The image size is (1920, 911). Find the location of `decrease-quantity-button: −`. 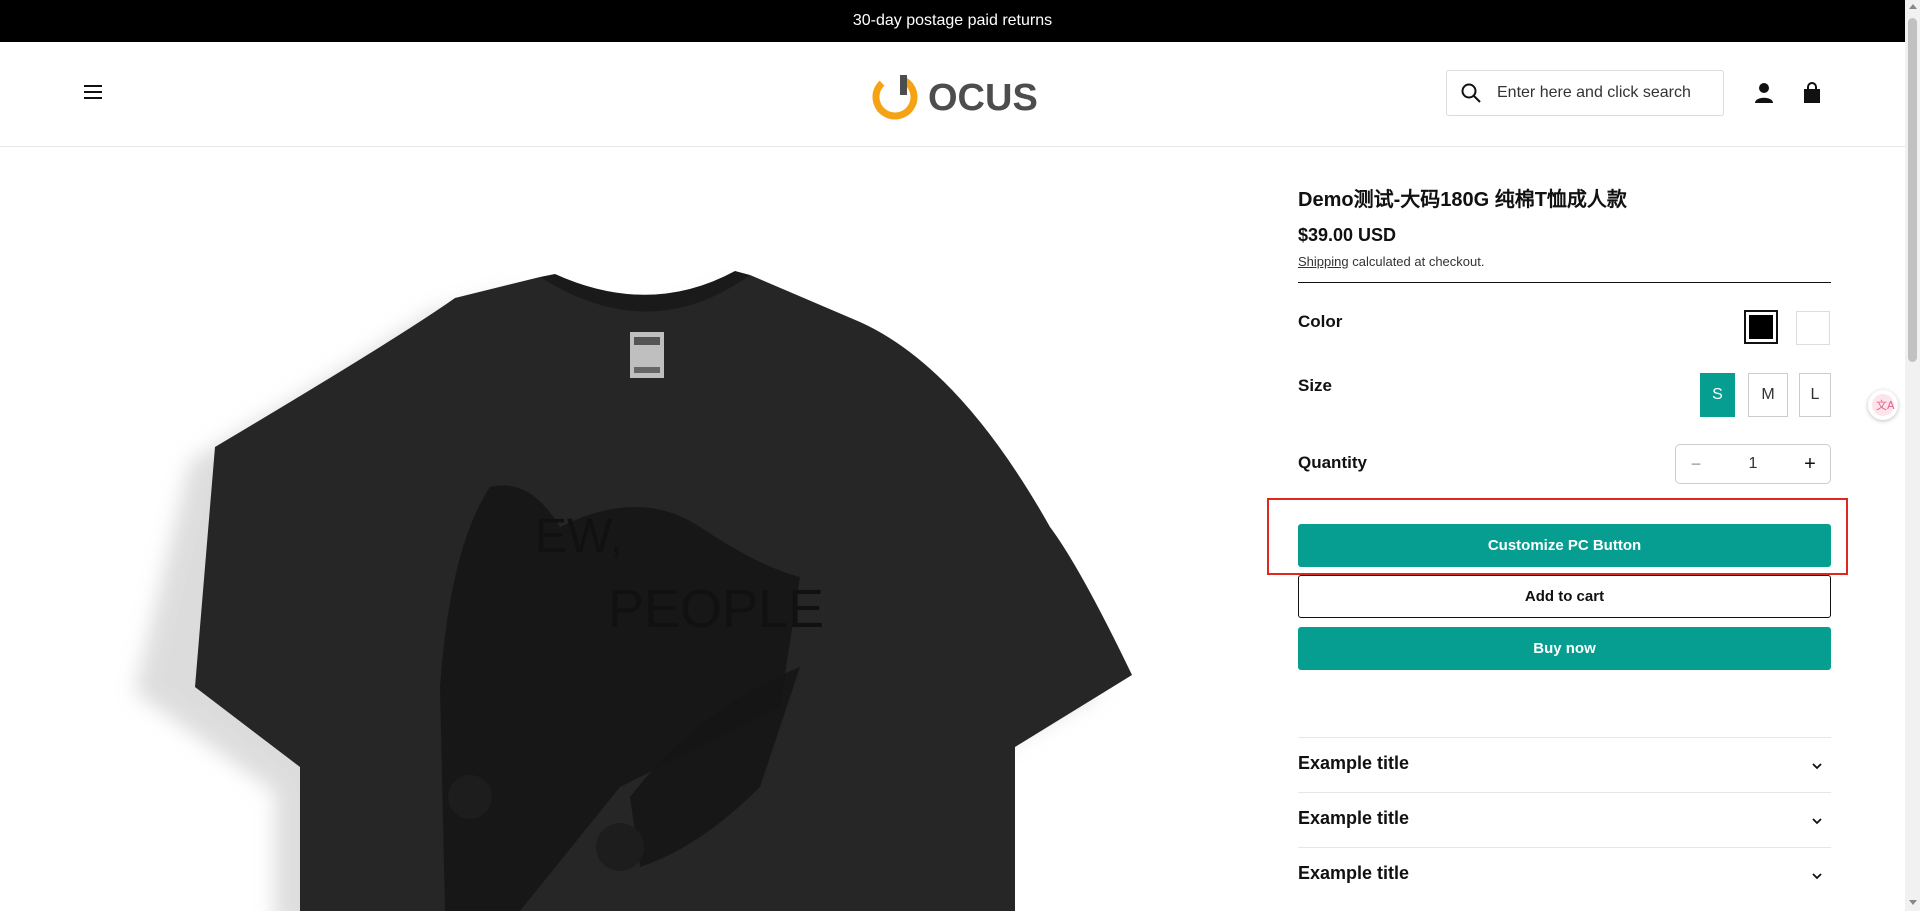

decrease-quantity-button: − is located at coordinates (1696, 464).